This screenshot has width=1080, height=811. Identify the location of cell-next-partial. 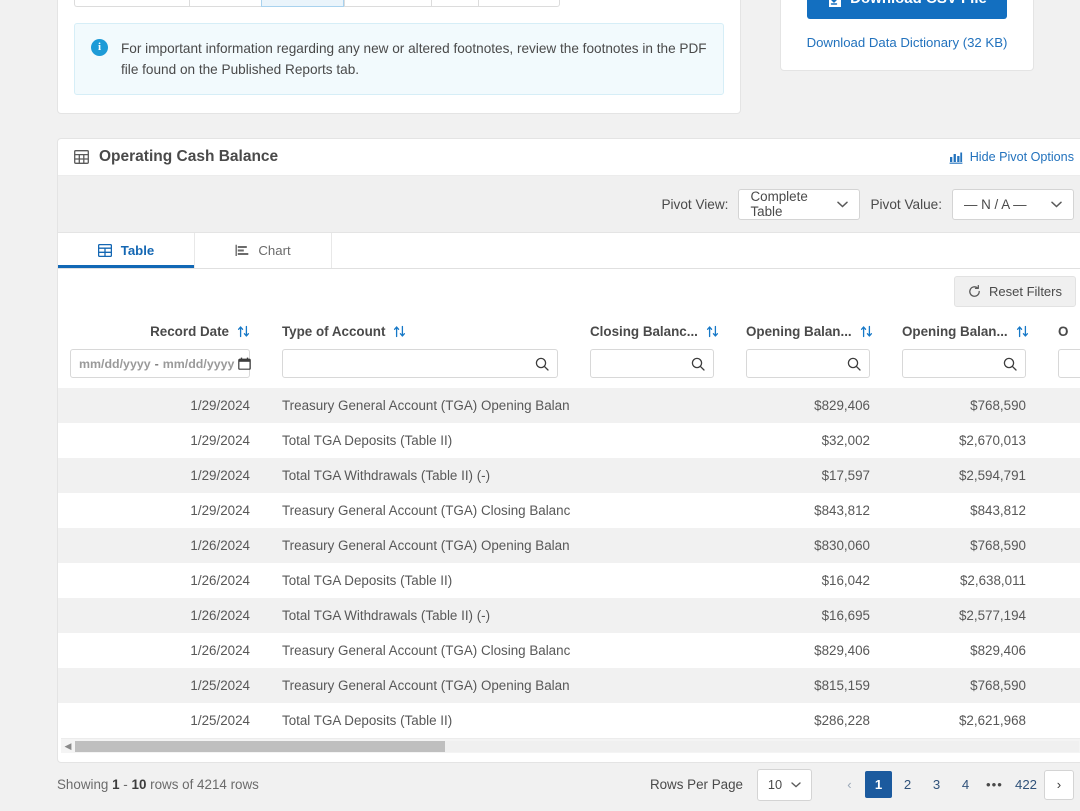
(1063, 405).